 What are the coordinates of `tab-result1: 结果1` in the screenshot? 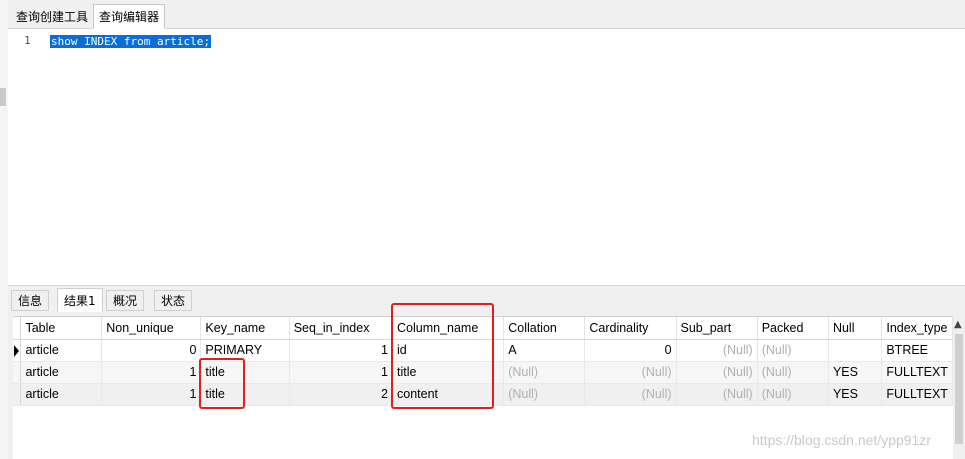 It's located at (80, 300).